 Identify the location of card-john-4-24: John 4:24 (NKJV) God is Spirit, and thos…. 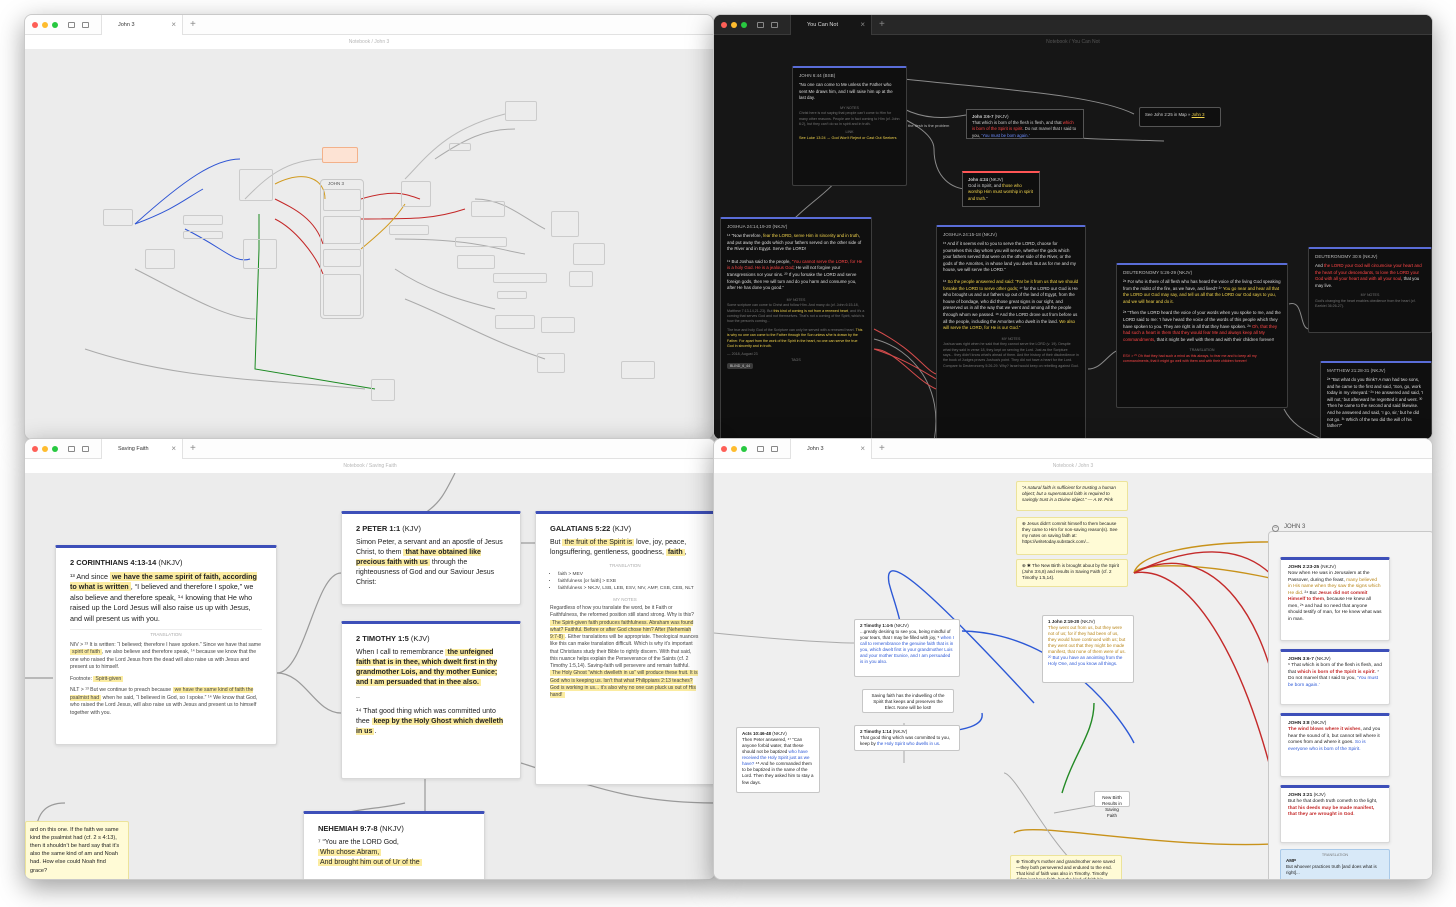
(1001, 189).